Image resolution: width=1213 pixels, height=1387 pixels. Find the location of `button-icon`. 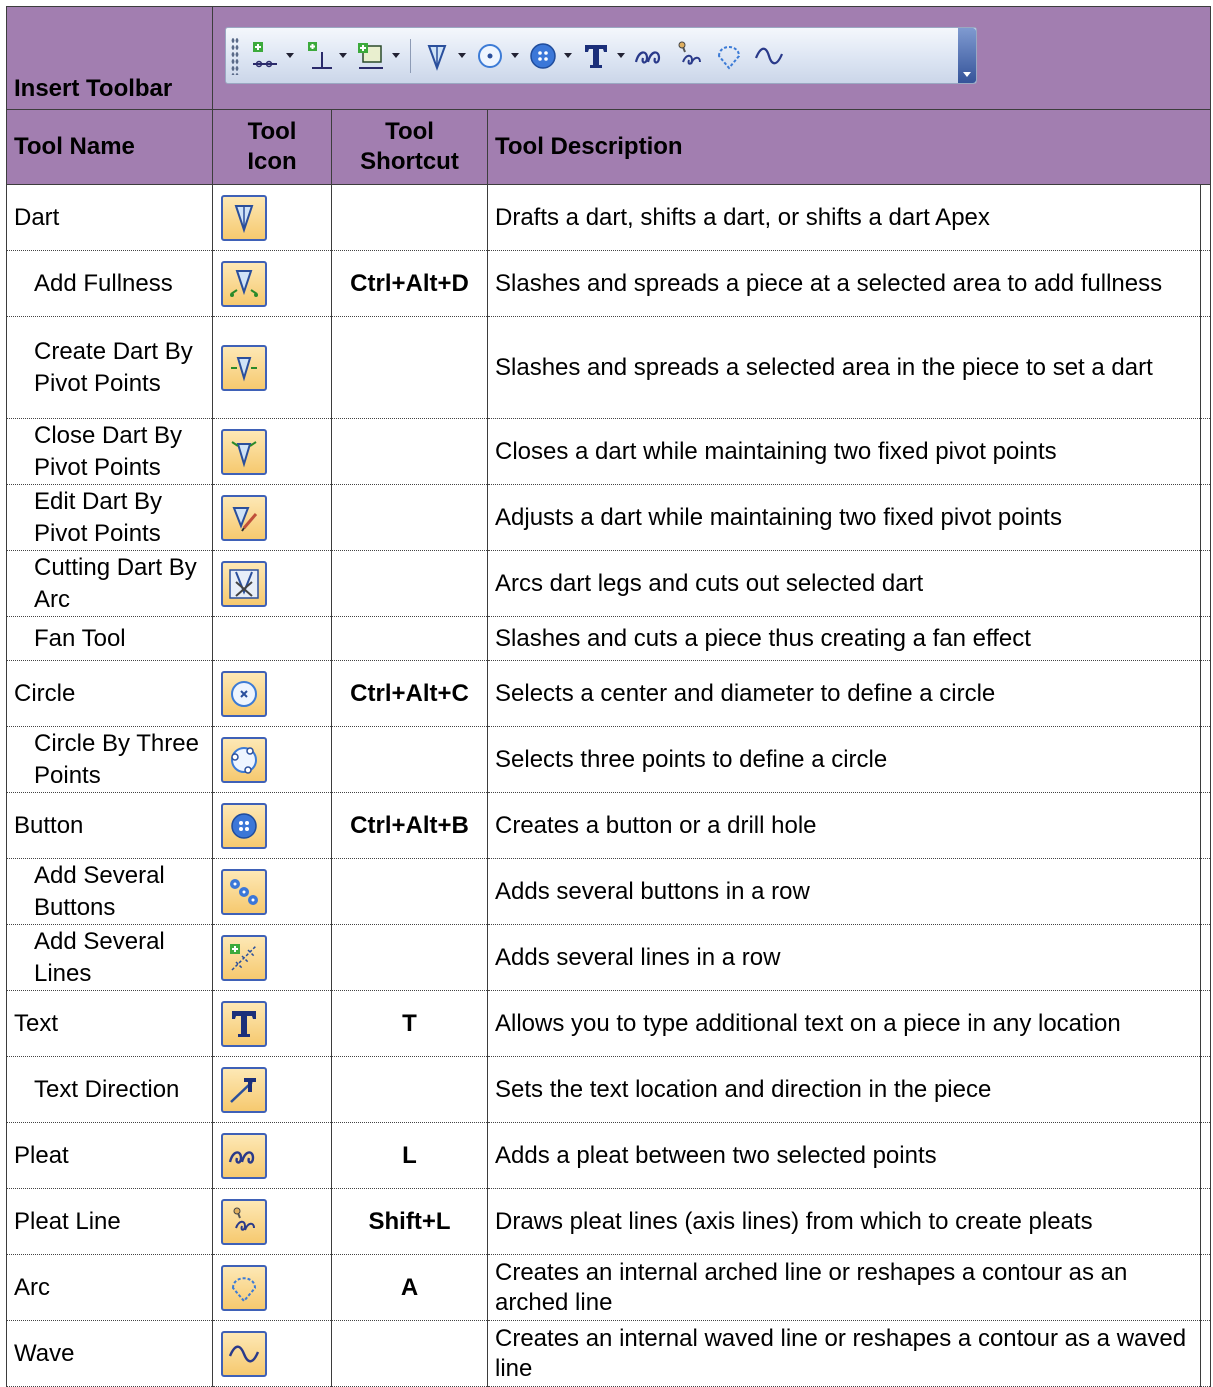

button-icon is located at coordinates (244, 825).